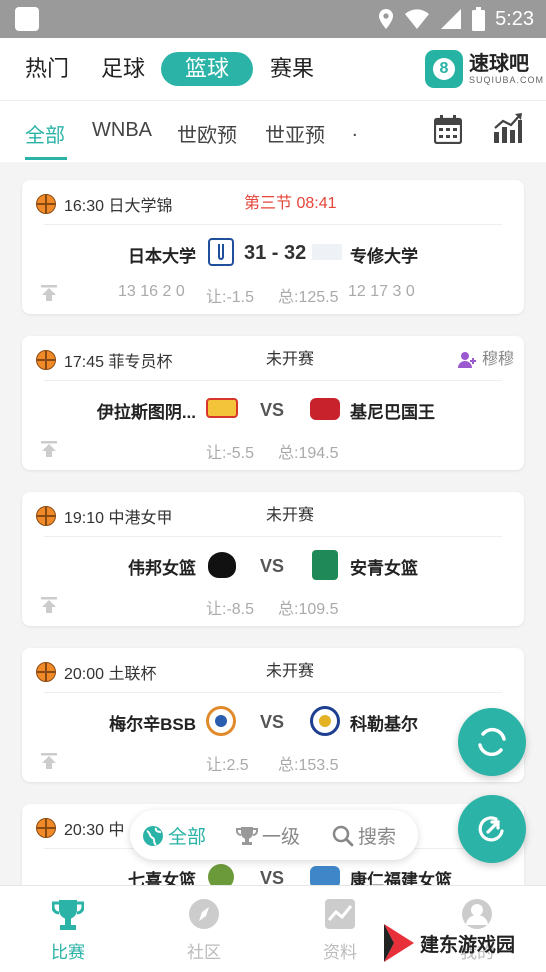 The height and width of the screenshot is (972, 546). I want to click on active-tab-indicator, so click(46, 158).